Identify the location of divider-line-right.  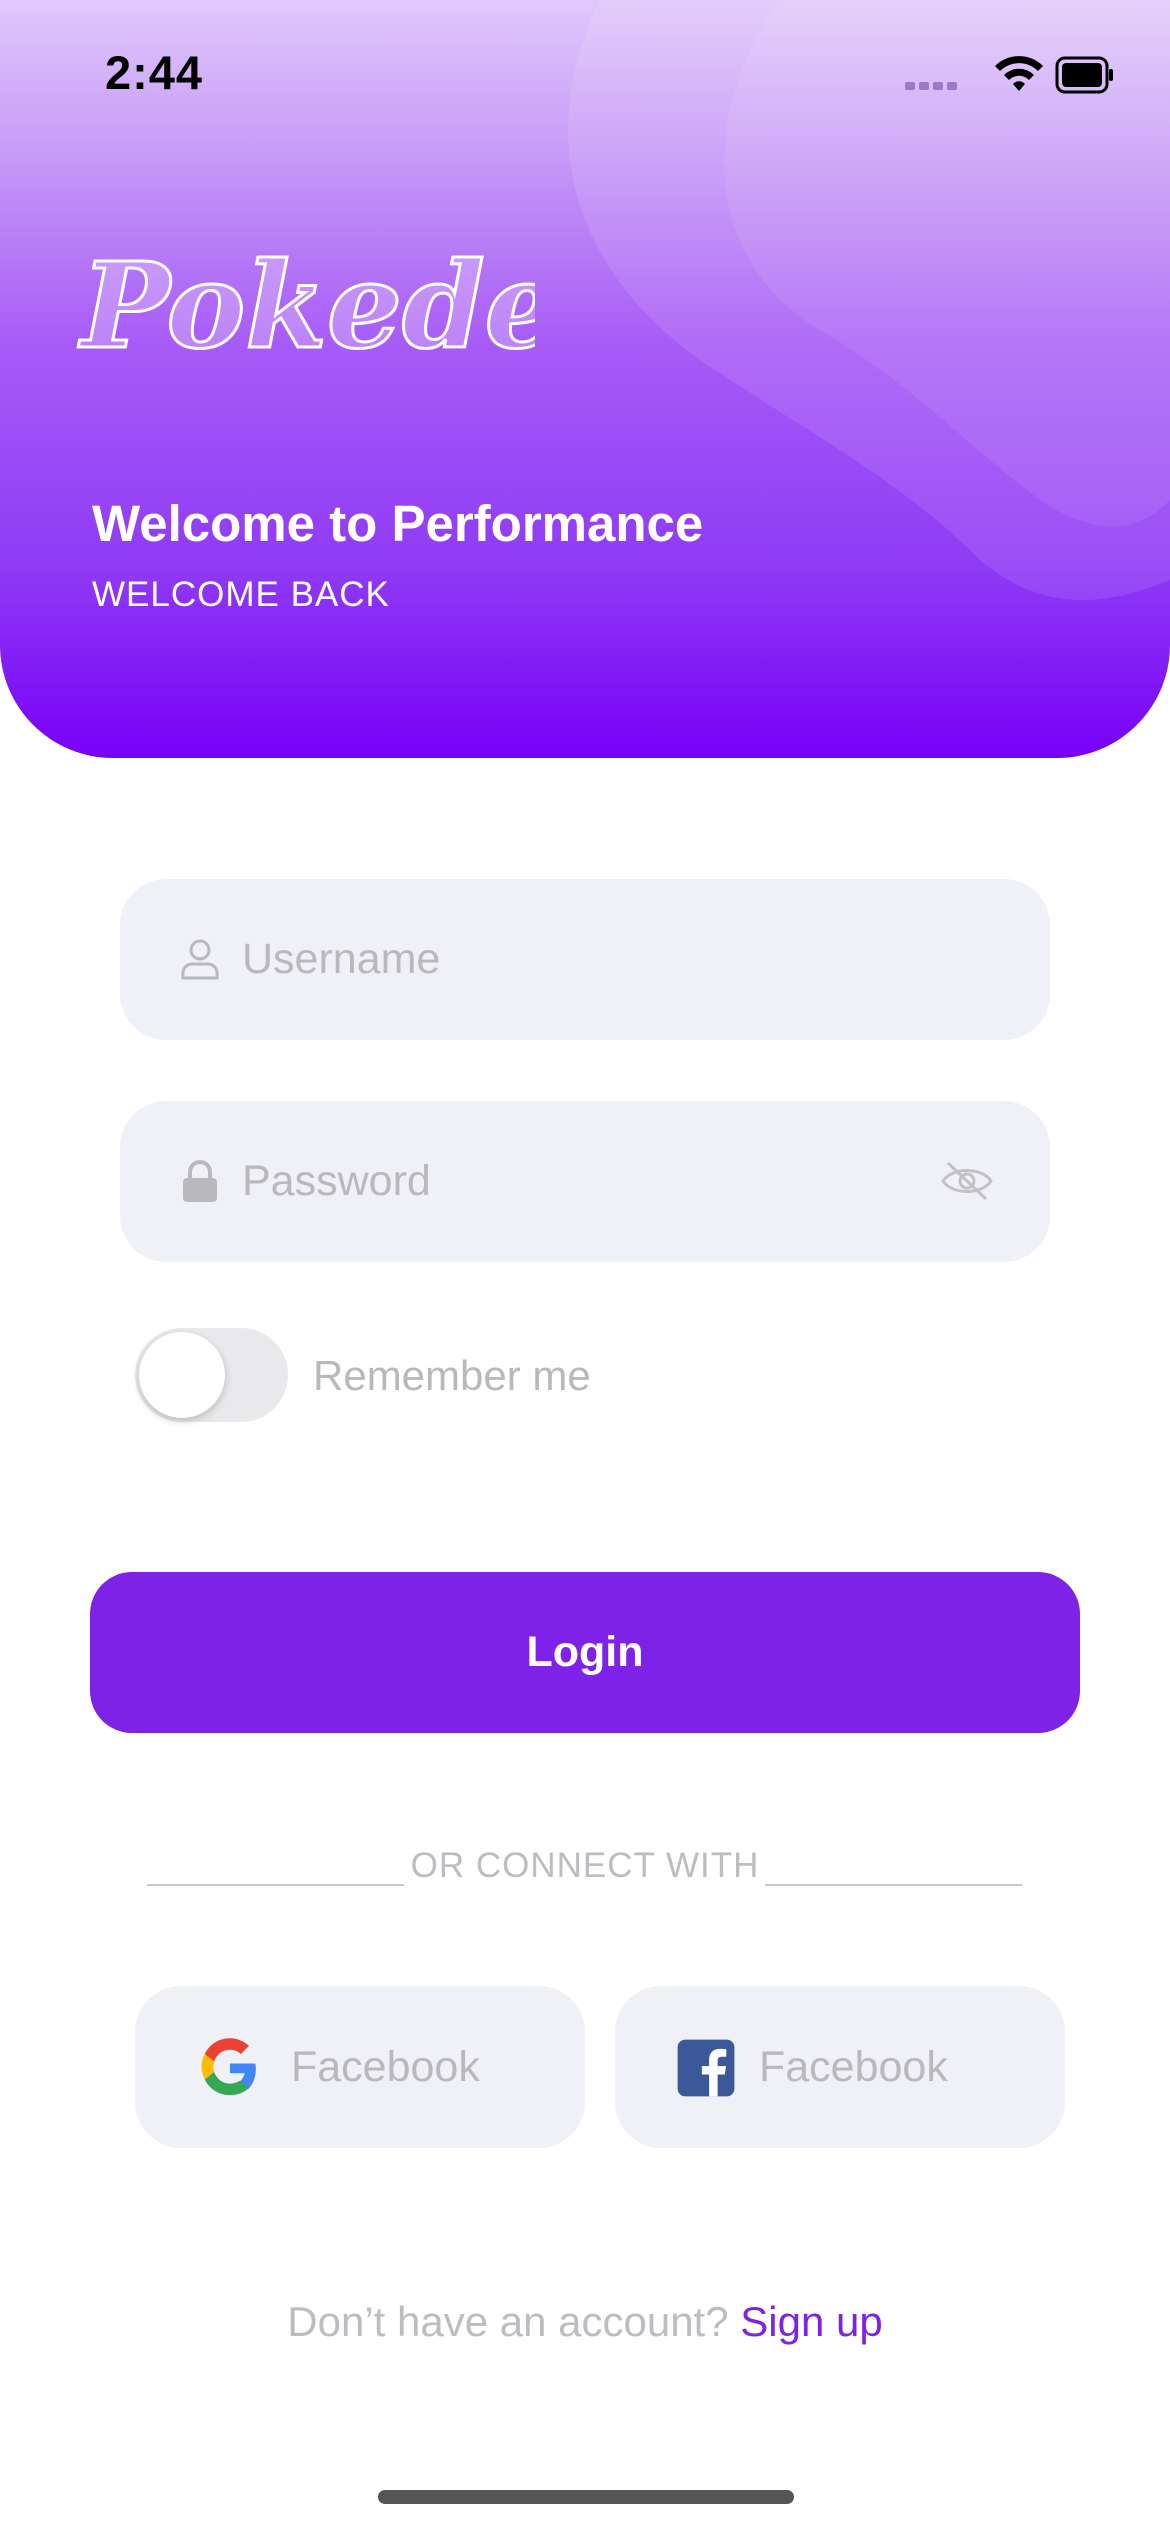
(893, 1885).